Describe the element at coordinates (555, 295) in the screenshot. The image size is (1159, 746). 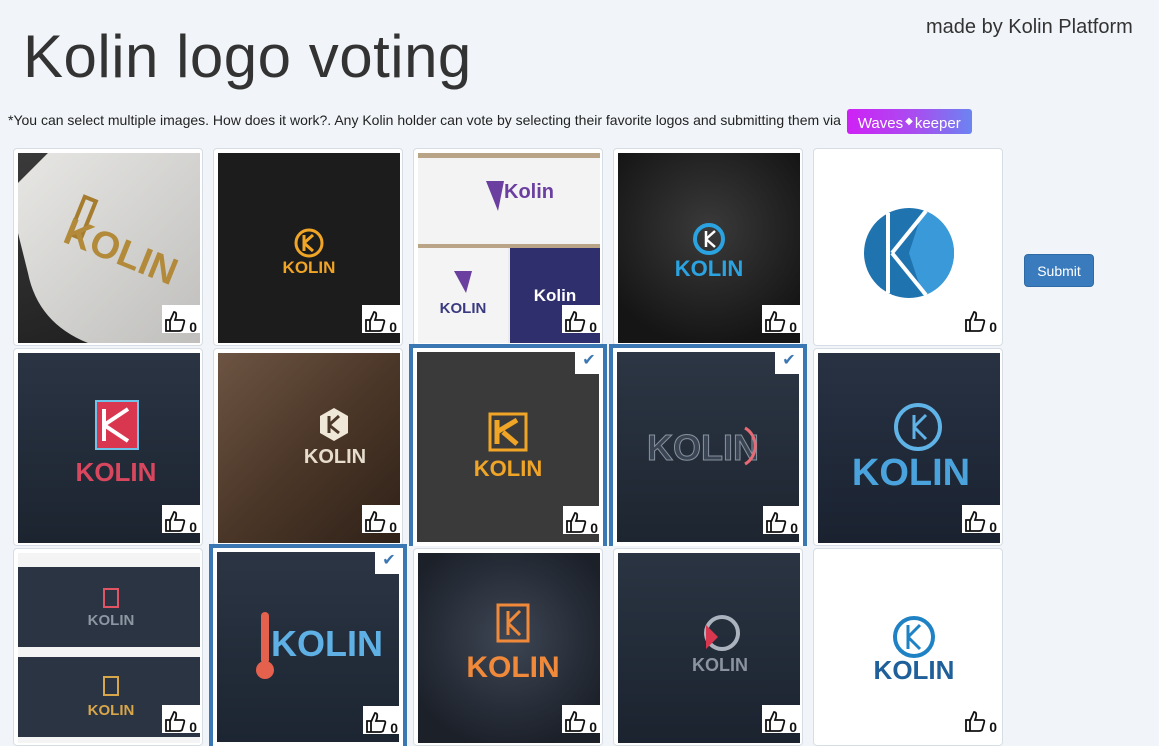
I see `logo-3-word-c: Kolin` at that location.